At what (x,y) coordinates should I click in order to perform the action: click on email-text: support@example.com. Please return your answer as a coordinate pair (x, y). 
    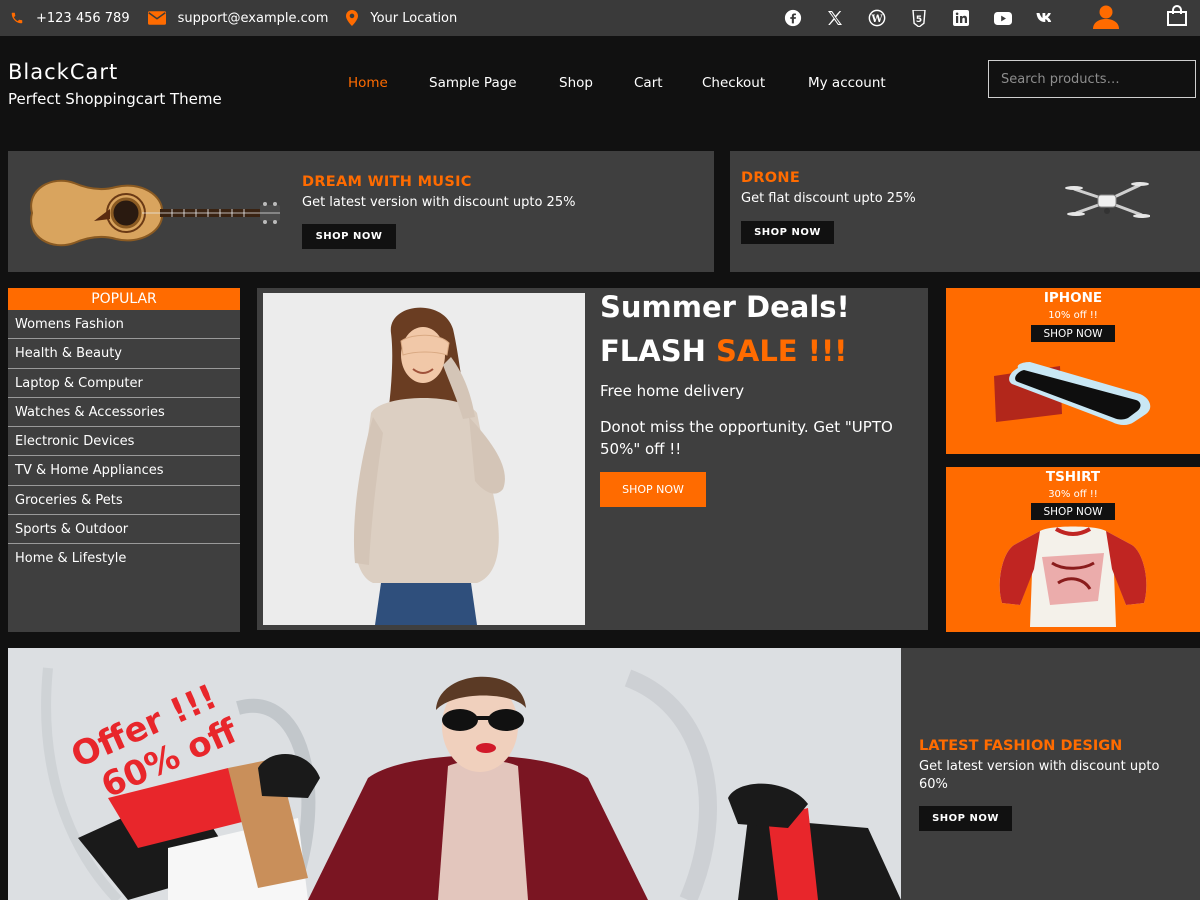
    Looking at the image, I should click on (253, 18).